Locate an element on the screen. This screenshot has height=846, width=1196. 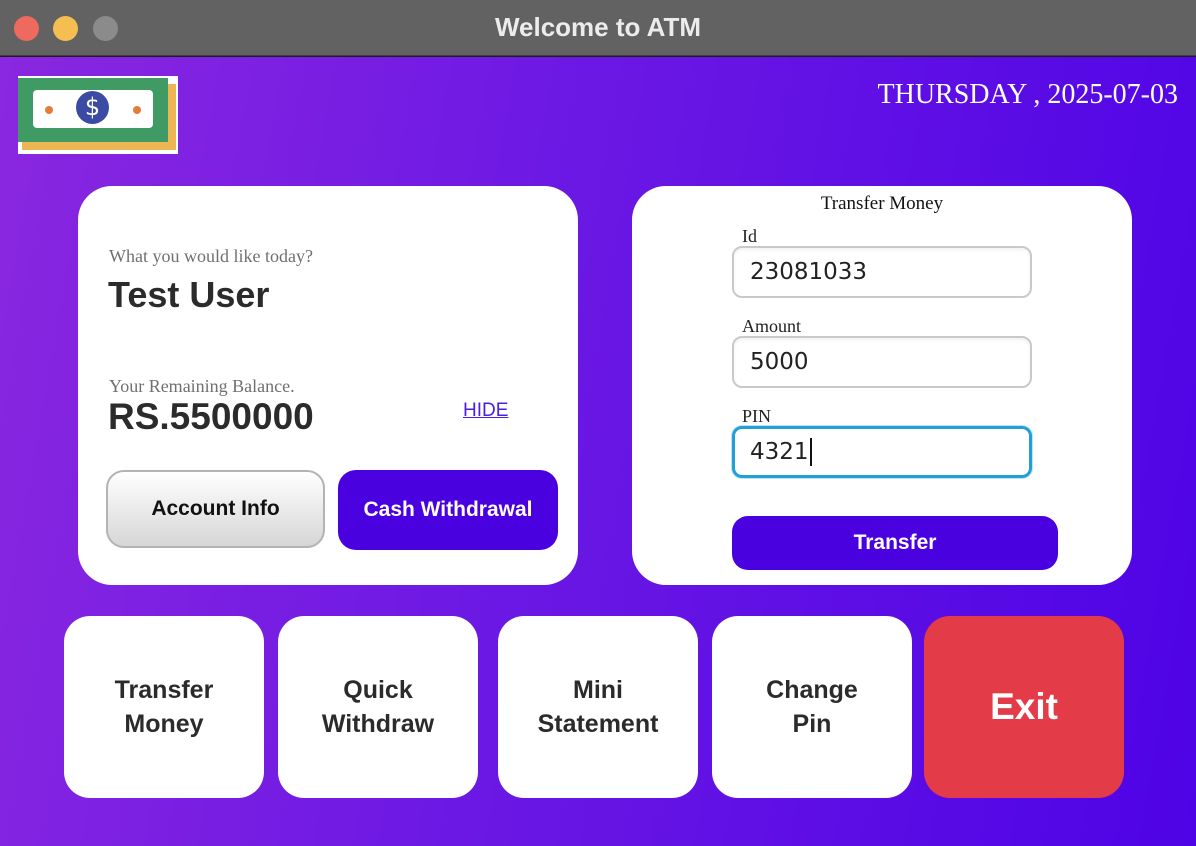
bill-dot-left is located at coordinates (49, 110).